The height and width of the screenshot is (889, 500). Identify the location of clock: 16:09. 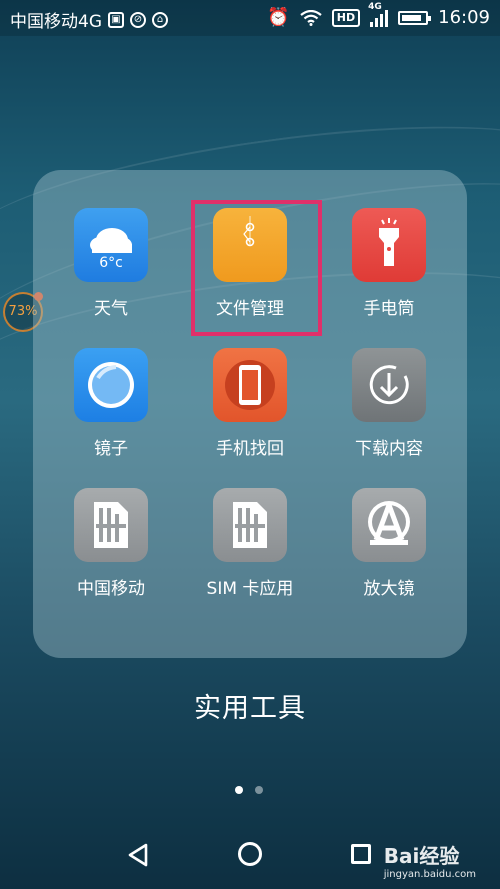
(464, 17).